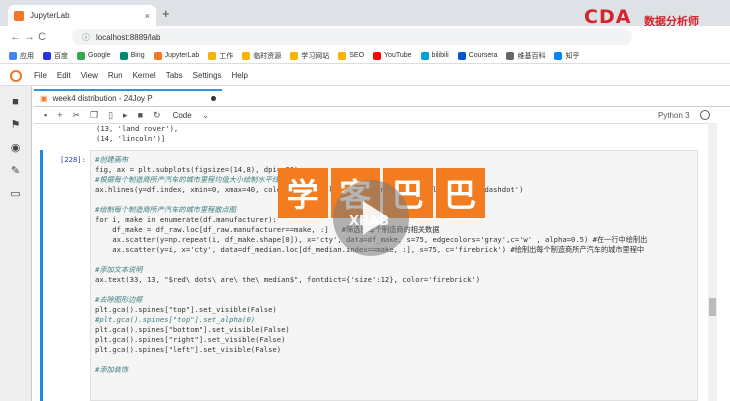 The image size is (730, 401). I want to click on bookmark-label: 应用, so click(27, 56).